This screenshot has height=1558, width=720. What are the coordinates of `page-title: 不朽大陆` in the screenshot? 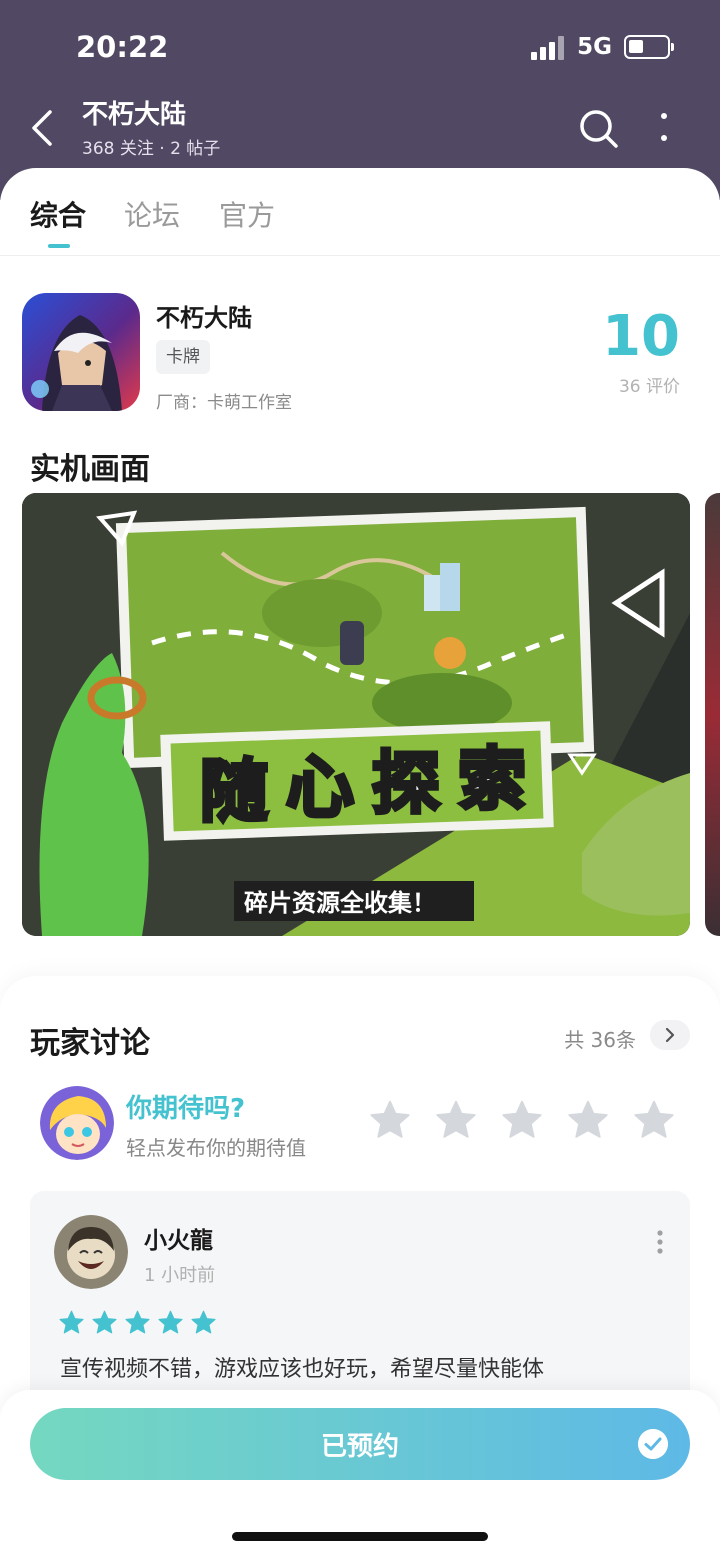 It's located at (134, 115).